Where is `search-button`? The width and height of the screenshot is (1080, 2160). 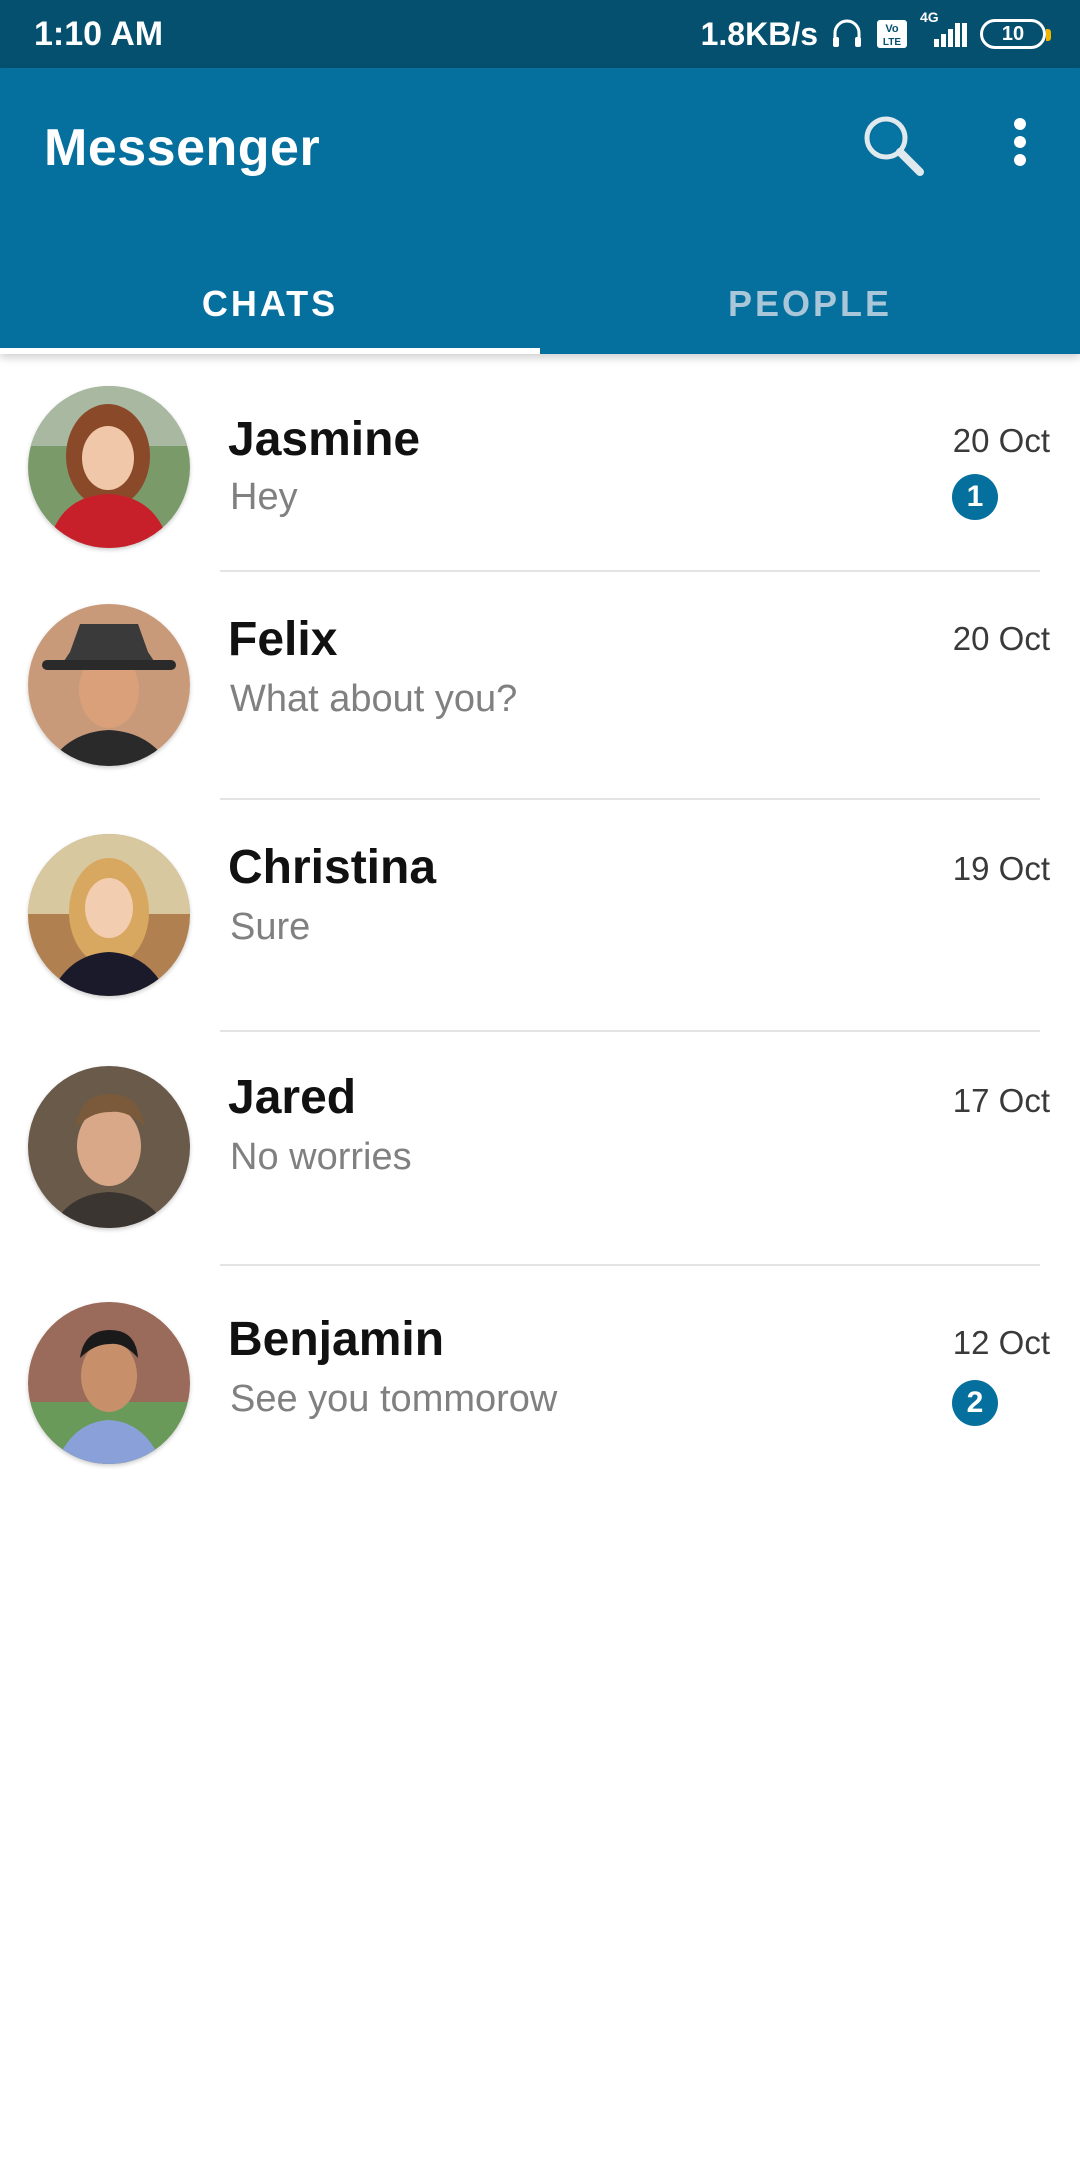
search-button is located at coordinates (893, 145).